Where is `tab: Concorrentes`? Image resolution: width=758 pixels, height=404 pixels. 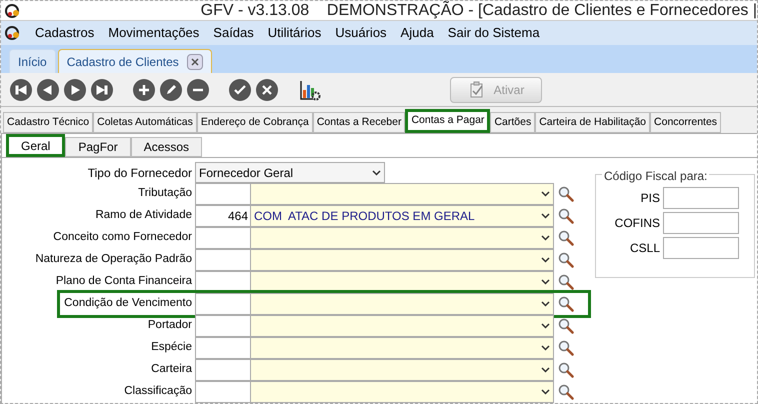
tab: Concorrentes is located at coordinates (686, 122).